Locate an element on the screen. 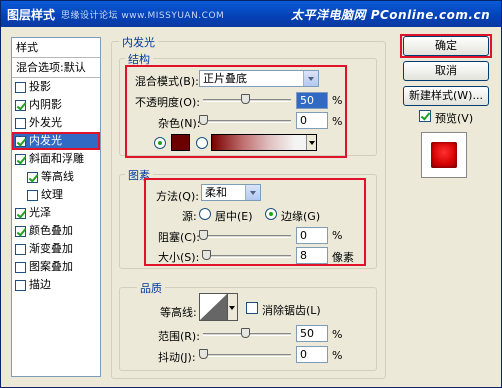 The image size is (502, 388). method-select: 柔和 is located at coordinates (231, 192).